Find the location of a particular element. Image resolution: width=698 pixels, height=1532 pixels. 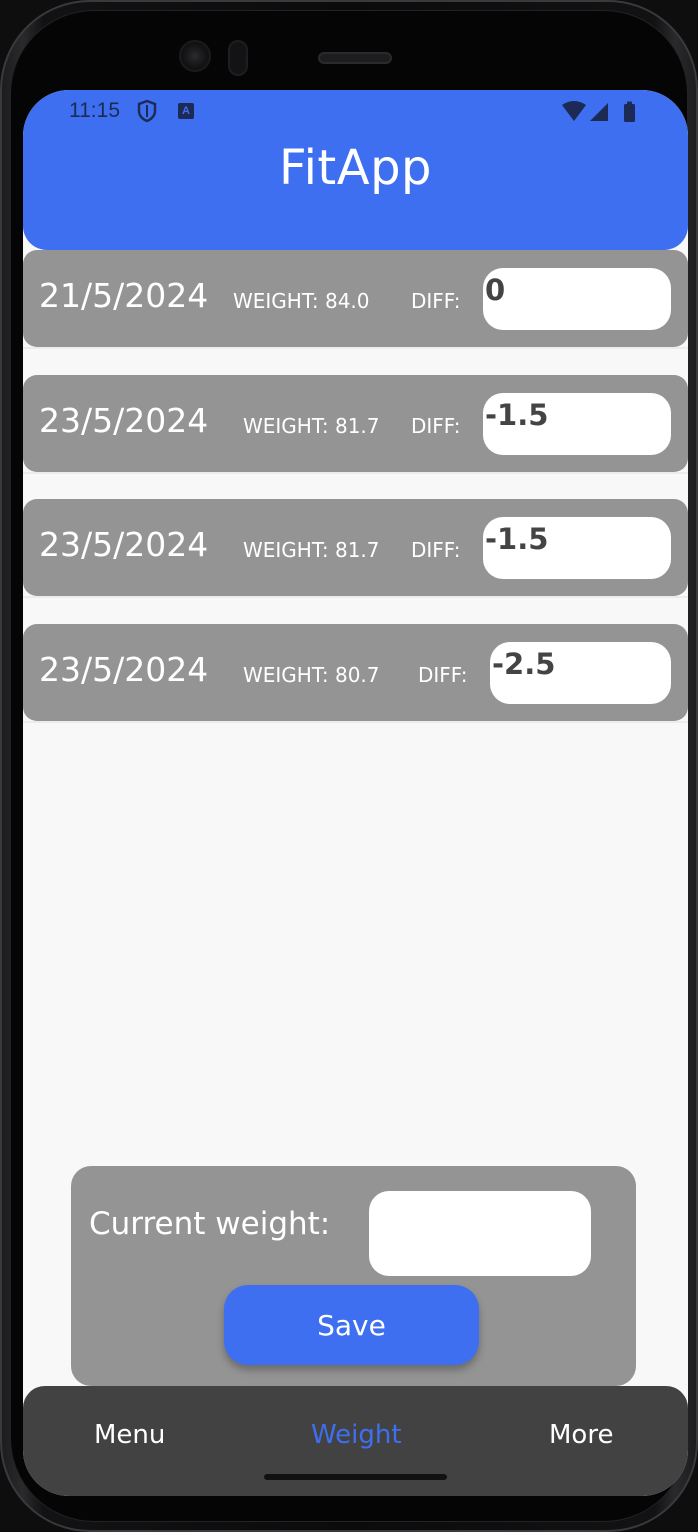

signal-icon is located at coordinates (599, 112).